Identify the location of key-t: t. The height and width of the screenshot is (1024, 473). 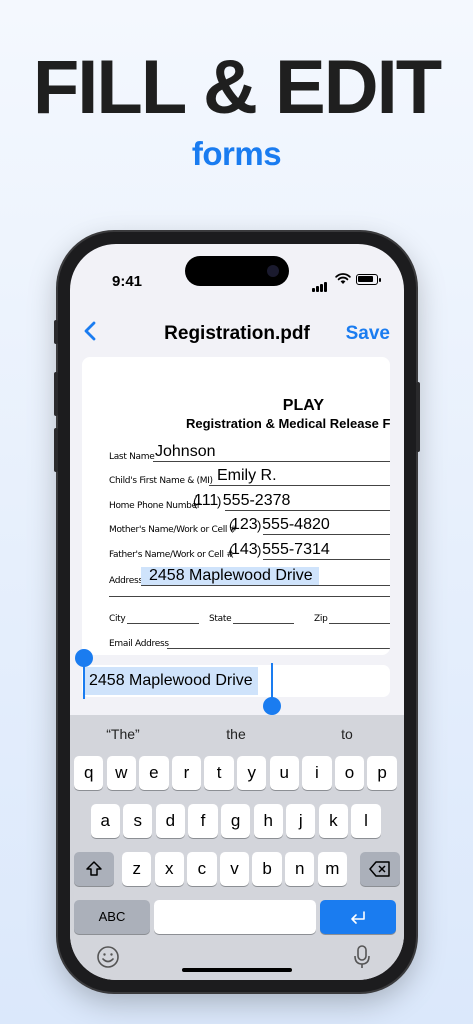
(219, 773).